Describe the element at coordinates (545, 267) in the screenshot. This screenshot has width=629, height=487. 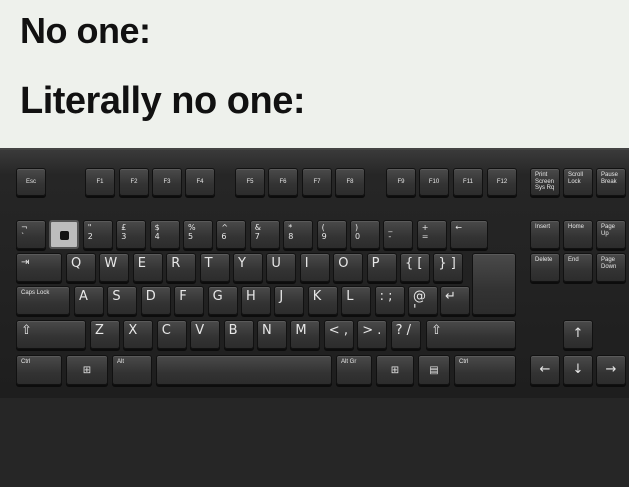
I see `key-delete: Delete` at that location.